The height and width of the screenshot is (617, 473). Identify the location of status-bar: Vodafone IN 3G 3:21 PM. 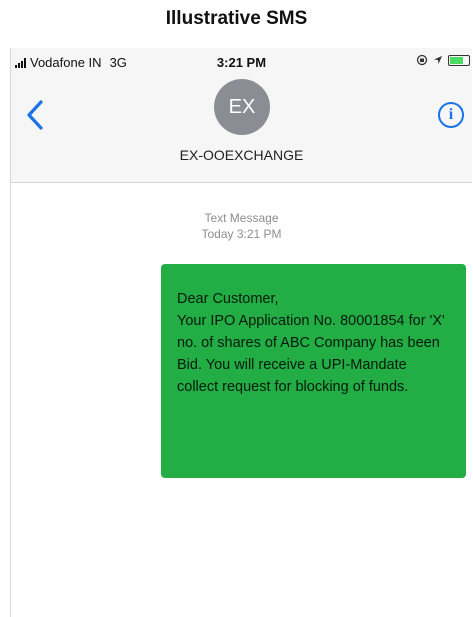
(241, 61).